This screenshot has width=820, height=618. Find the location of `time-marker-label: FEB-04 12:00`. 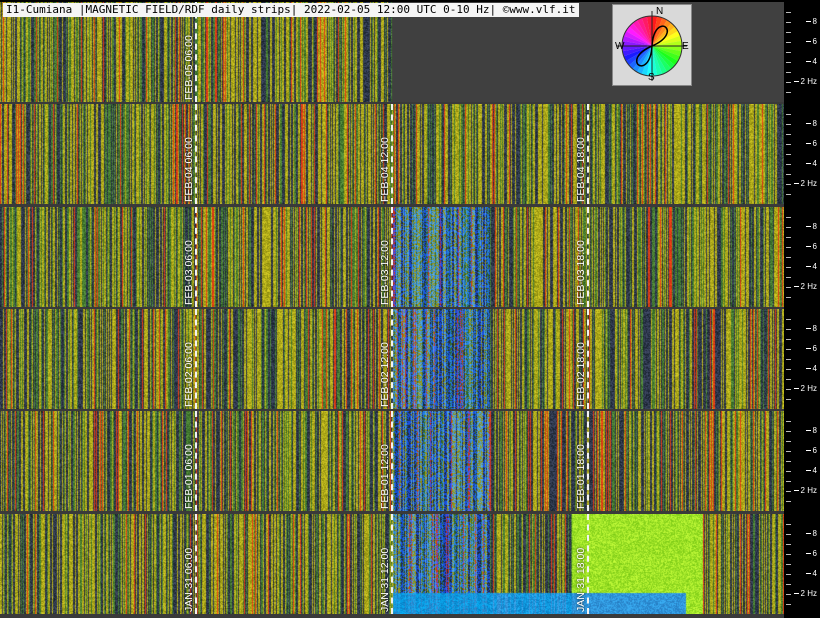

time-marker-label: FEB-04 12:00 is located at coordinates (385, 169).